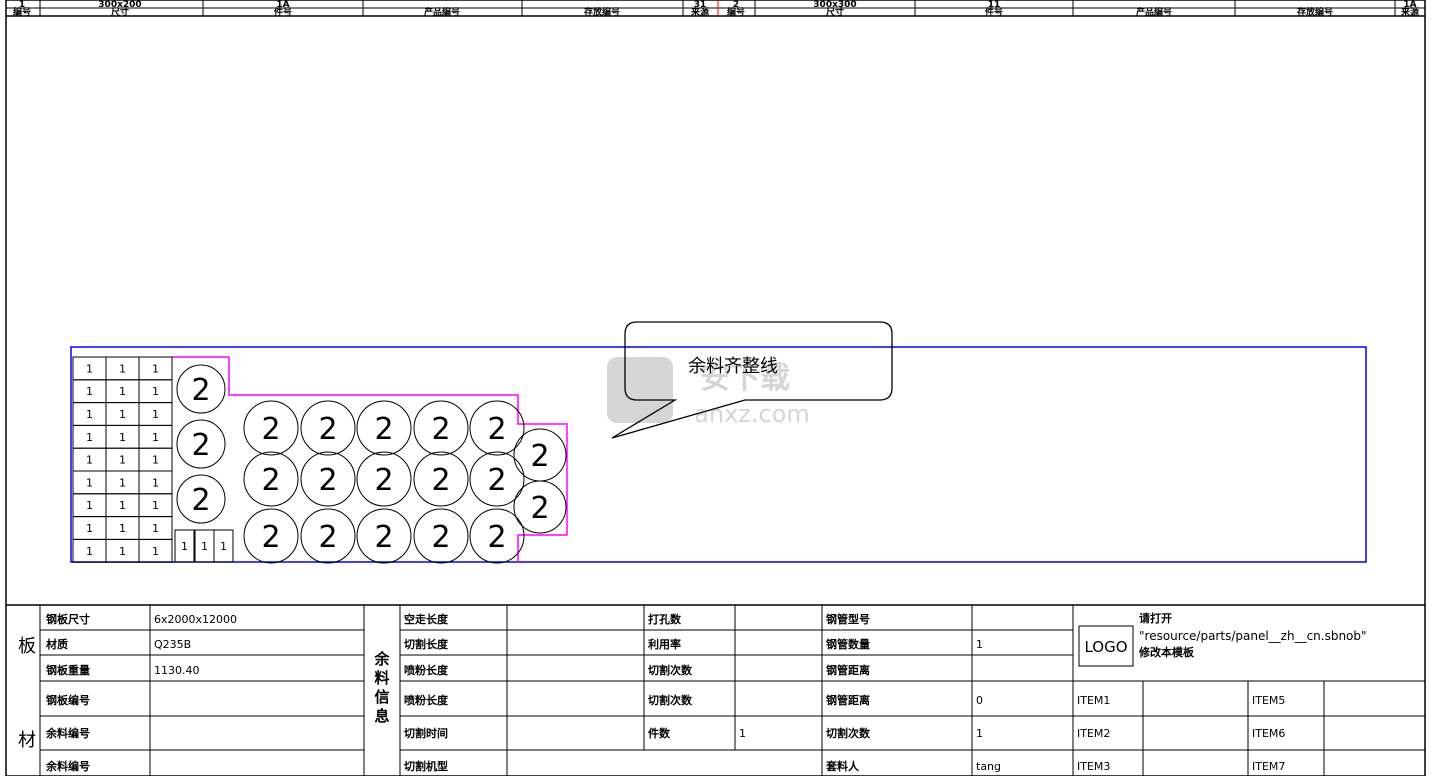 The width and height of the screenshot is (1431, 780). Describe the element at coordinates (120, 12) in the screenshot. I see `column-header: 尺寸` at that location.